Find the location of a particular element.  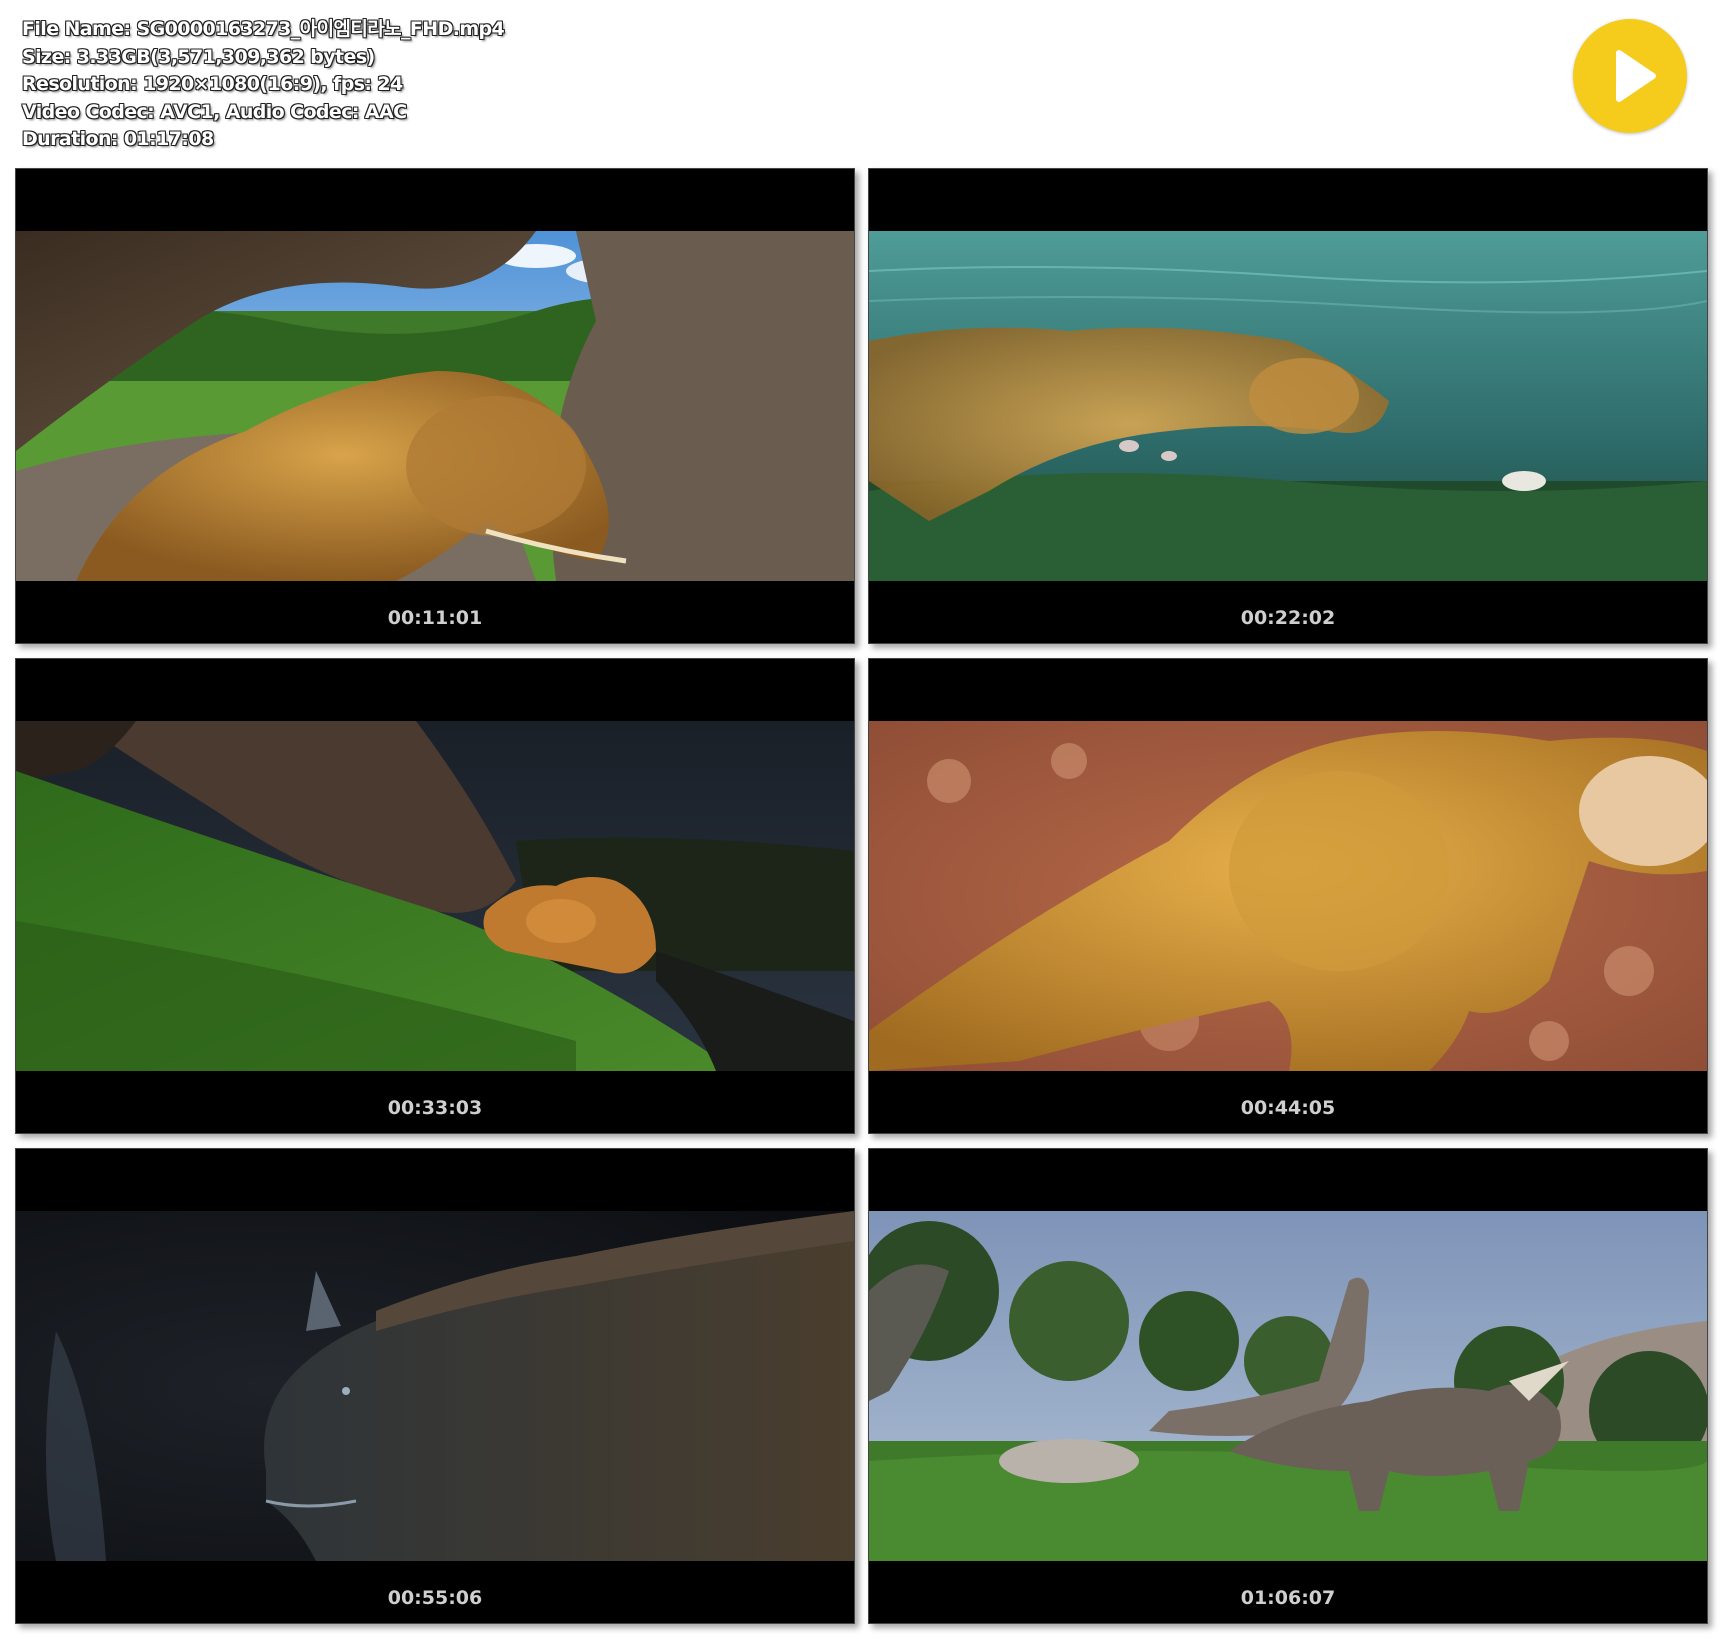

thumbnail-2: 00:22:02 is located at coordinates (1288, 406).